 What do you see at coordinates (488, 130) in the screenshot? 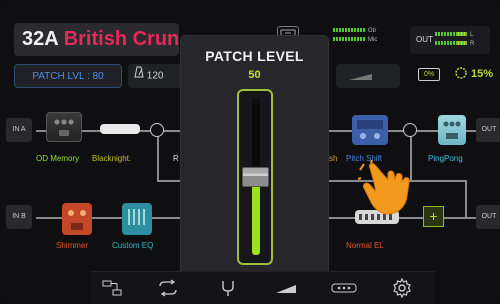
I see `output-a: OUT` at bounding box center [488, 130].